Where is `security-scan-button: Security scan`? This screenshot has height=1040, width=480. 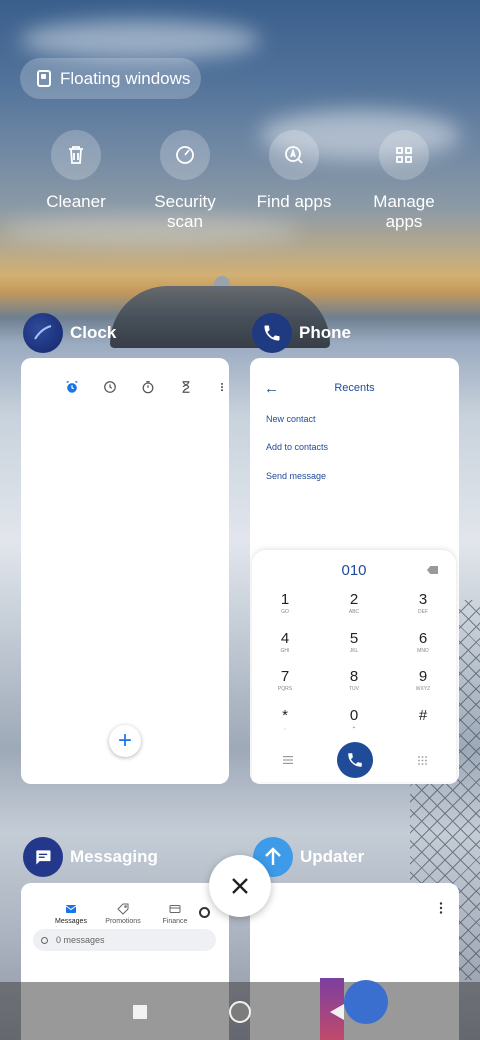
security-scan-button: Security scan is located at coordinates (185, 181).